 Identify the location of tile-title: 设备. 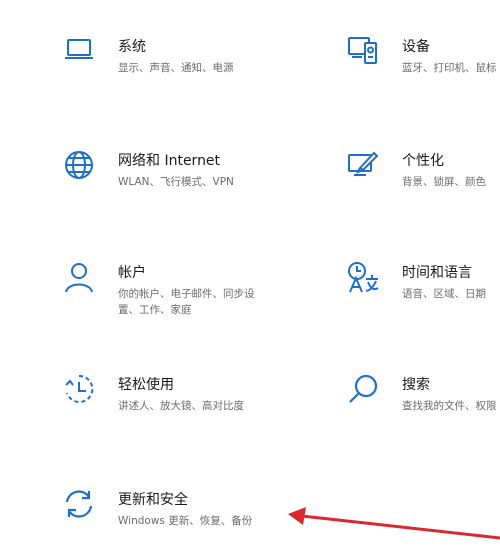
(416, 47).